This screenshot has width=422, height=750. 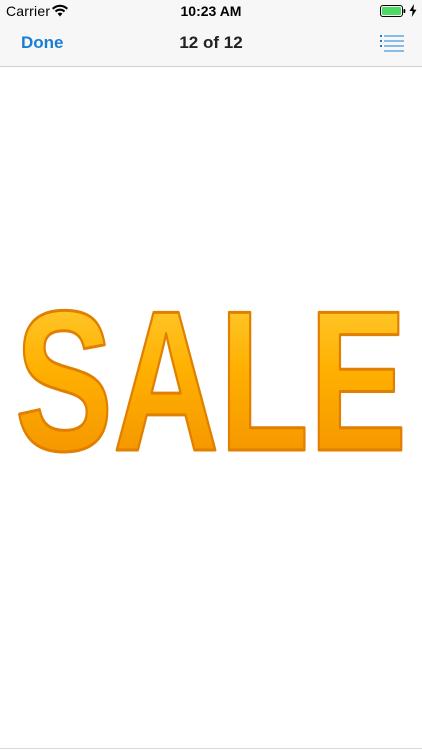 What do you see at coordinates (393, 11) in the screenshot?
I see `battery-icon` at bounding box center [393, 11].